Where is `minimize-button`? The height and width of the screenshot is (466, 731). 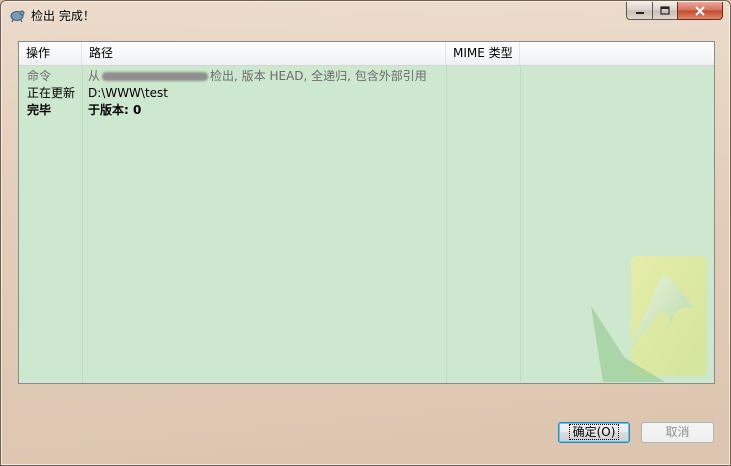
minimize-button is located at coordinates (639, 11).